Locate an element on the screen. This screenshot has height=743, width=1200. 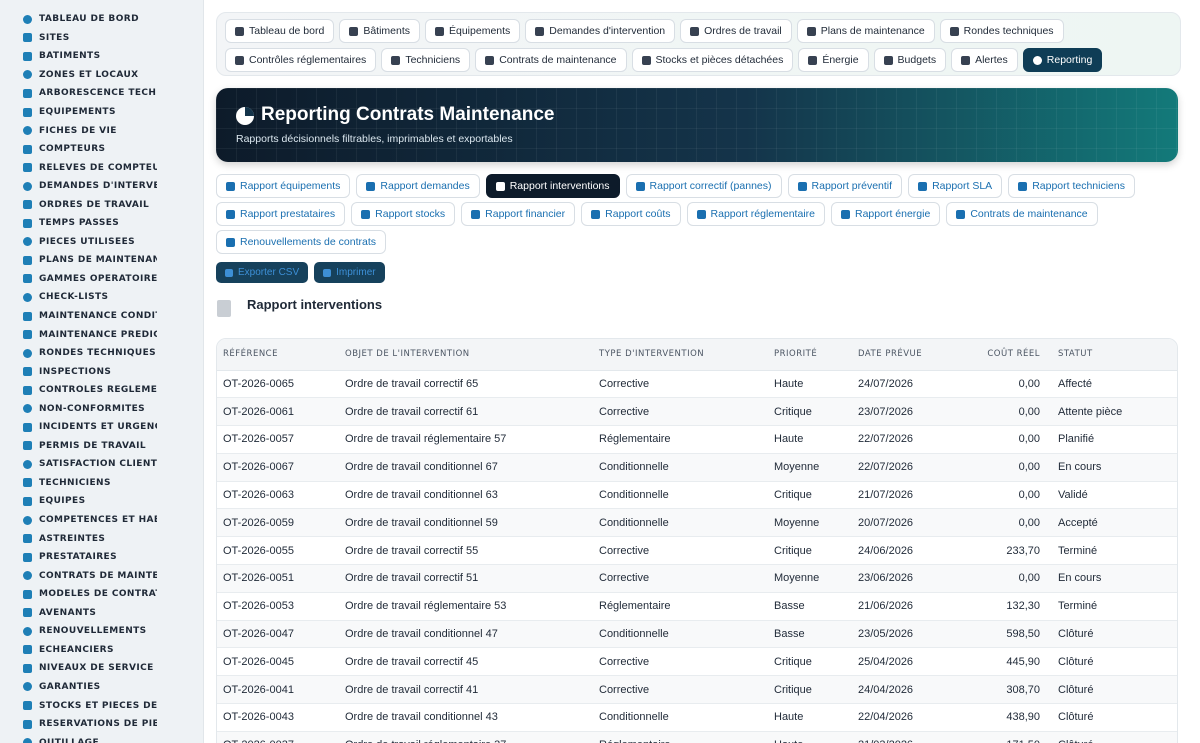
nav-tab-stocks-et-pieces-detachees: Stocks et pièces détachées is located at coordinates (712, 60).